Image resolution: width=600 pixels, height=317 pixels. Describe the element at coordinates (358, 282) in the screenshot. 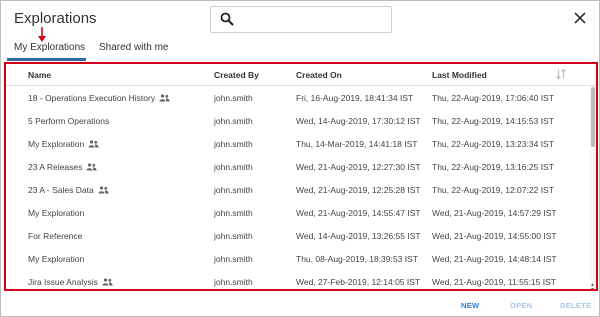

I see `row-created-on: Wed, 27-Feb-2019, 12:14:05 IST` at that location.